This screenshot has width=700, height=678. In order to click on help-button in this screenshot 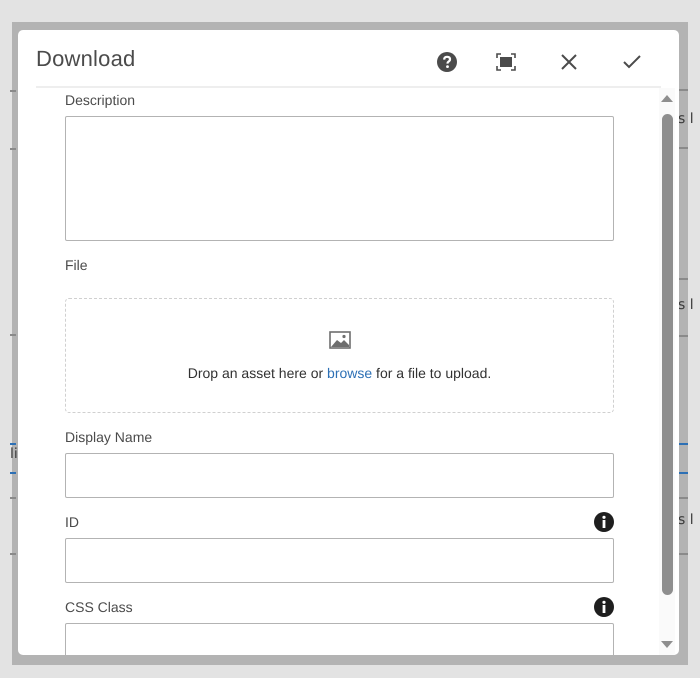, I will do `click(447, 62)`.